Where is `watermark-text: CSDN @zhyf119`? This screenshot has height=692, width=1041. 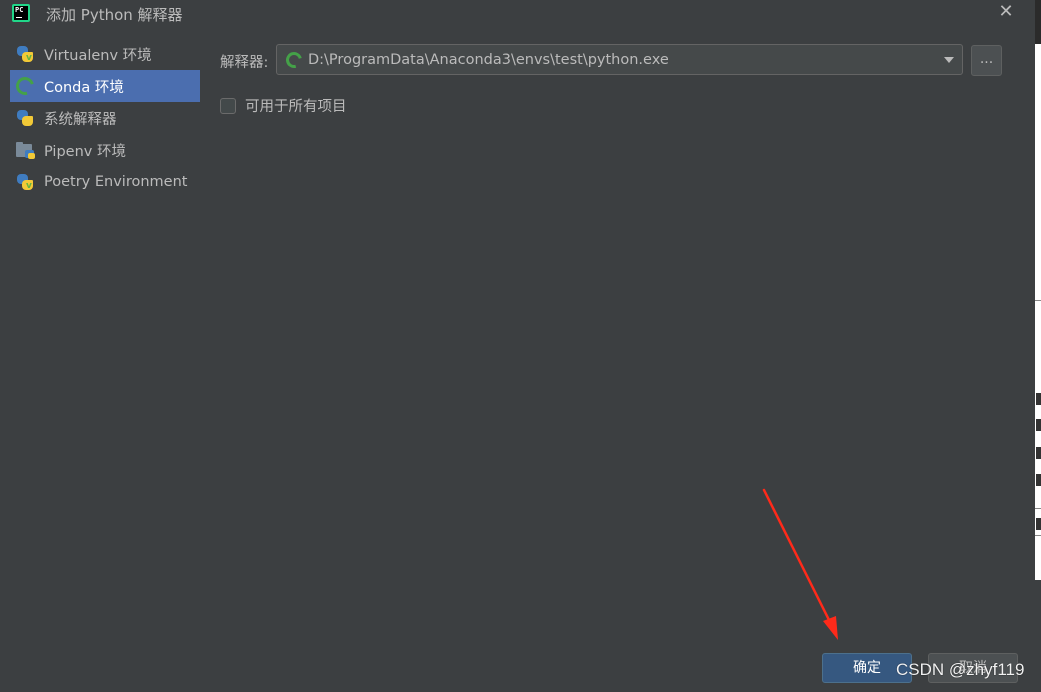 watermark-text: CSDN @zhyf119 is located at coordinates (960, 669).